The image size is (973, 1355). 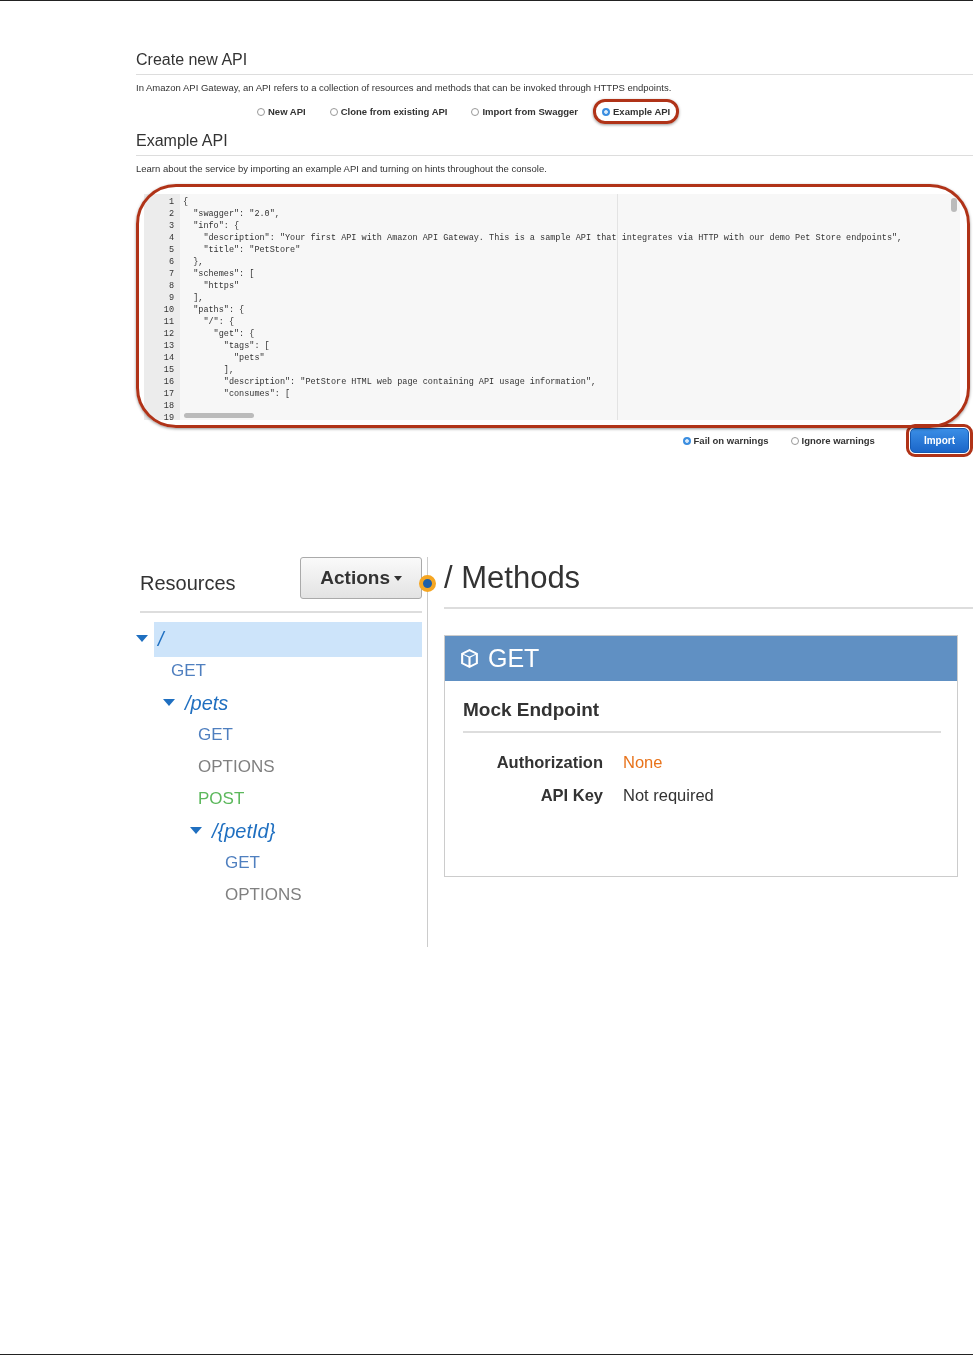 What do you see at coordinates (186, 202) in the screenshot?
I see `code-line: {` at bounding box center [186, 202].